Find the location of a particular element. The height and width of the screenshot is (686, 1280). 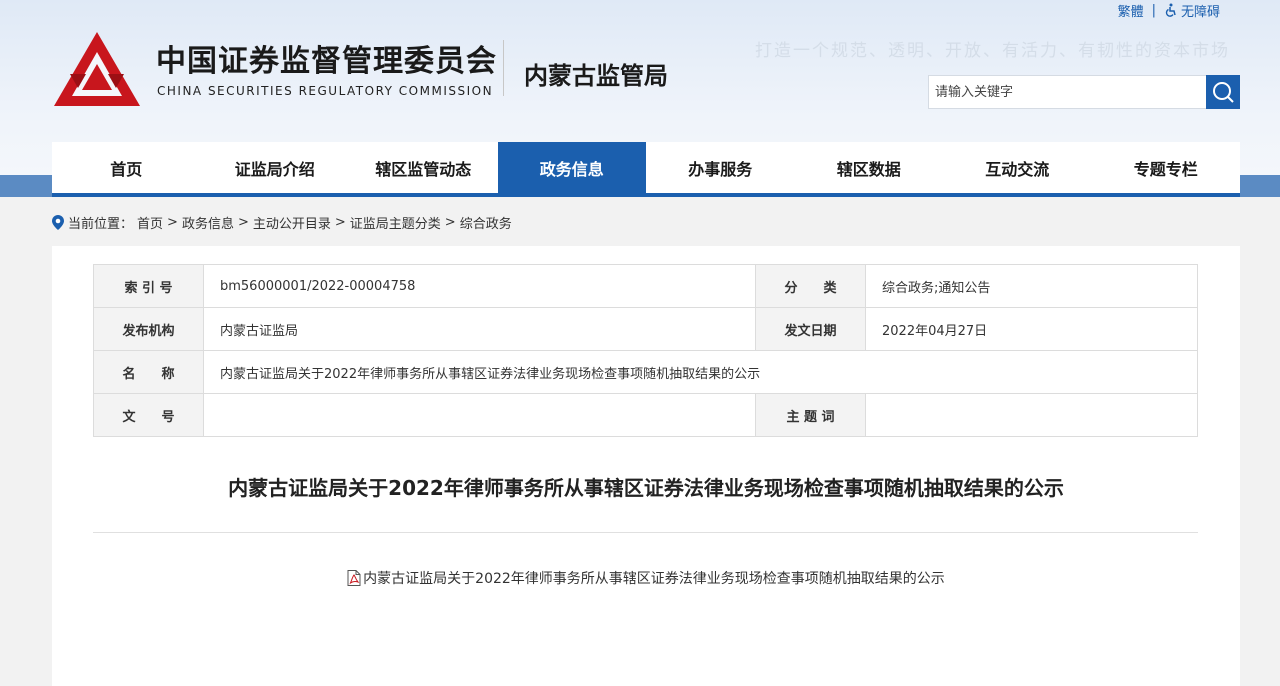

wheelchair-icon is located at coordinates (1170, 10).